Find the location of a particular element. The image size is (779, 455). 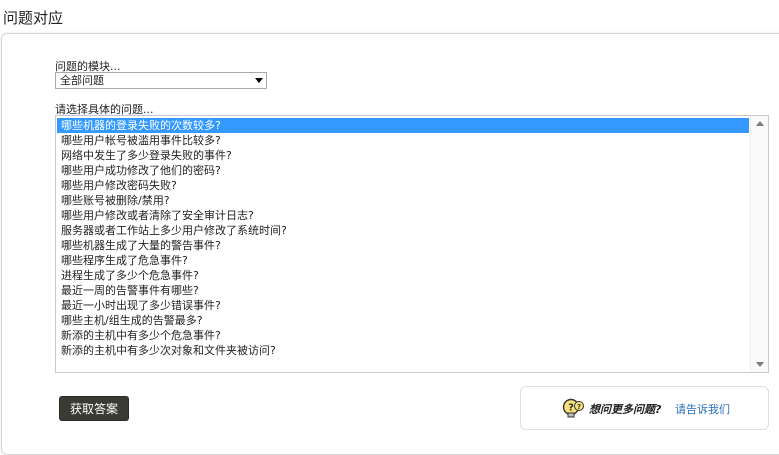

scrollbar is located at coordinates (759, 244).